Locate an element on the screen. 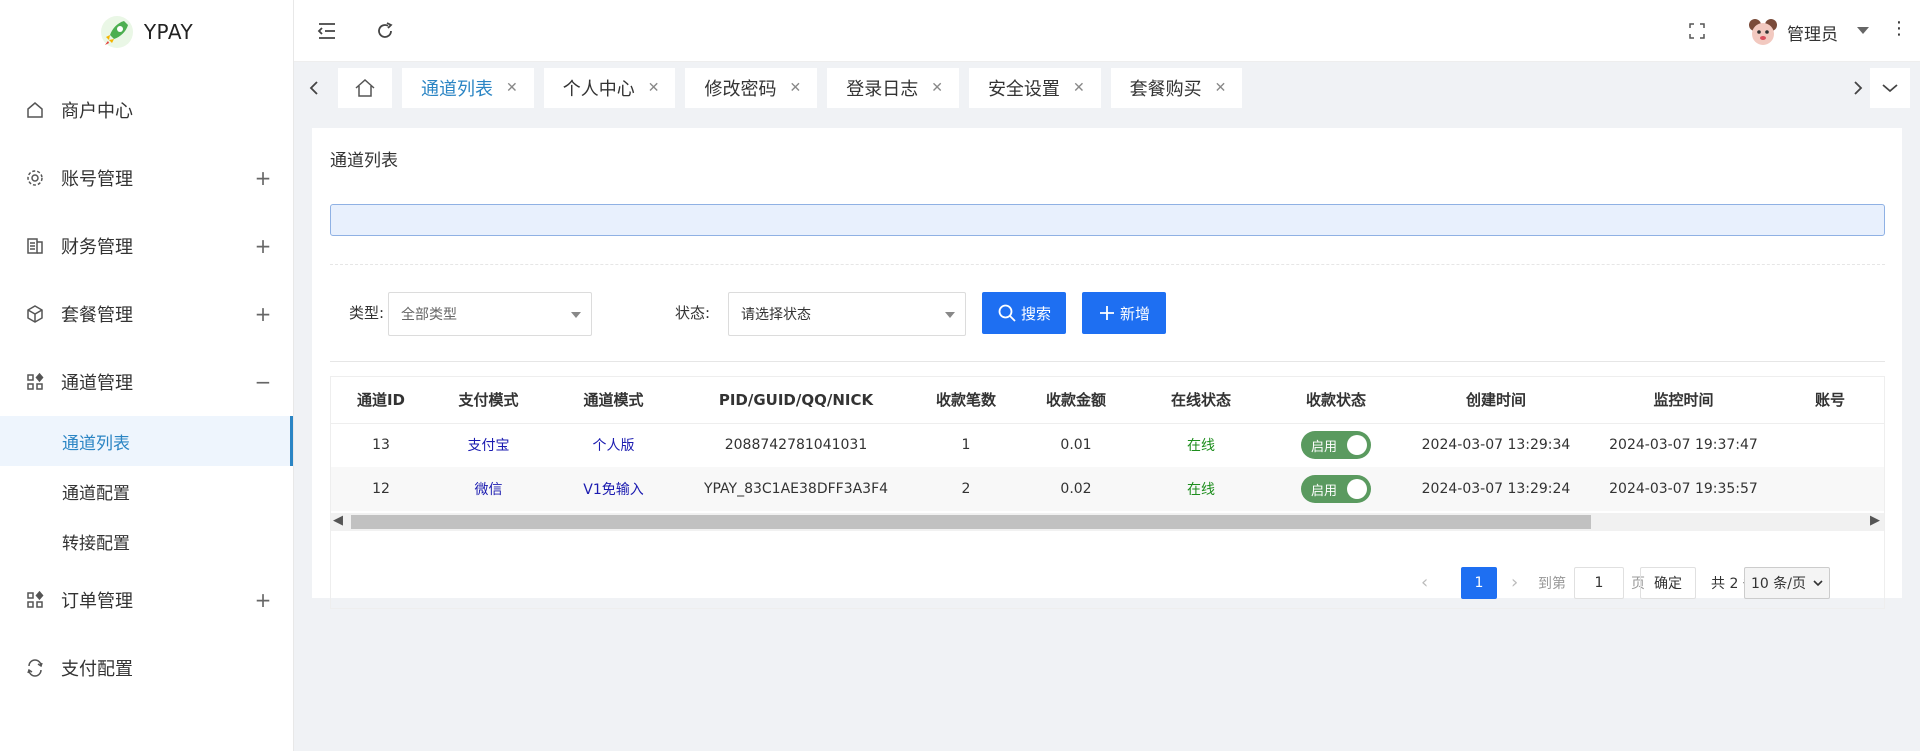  add-button: 新增 is located at coordinates (1124, 313).